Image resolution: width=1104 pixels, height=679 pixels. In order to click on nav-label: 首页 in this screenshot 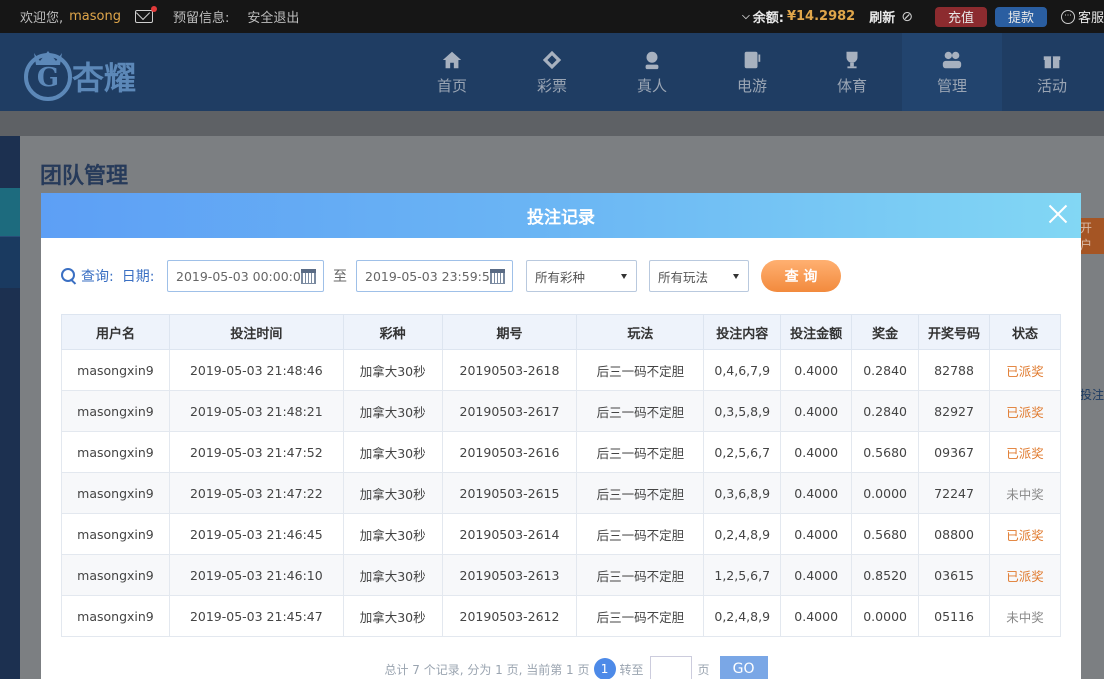, I will do `click(451, 85)`.